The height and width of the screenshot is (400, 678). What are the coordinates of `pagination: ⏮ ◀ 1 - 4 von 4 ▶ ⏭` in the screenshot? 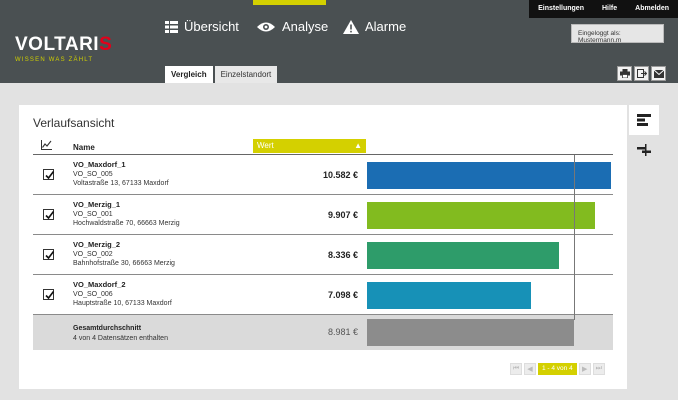 It's located at (557, 369).